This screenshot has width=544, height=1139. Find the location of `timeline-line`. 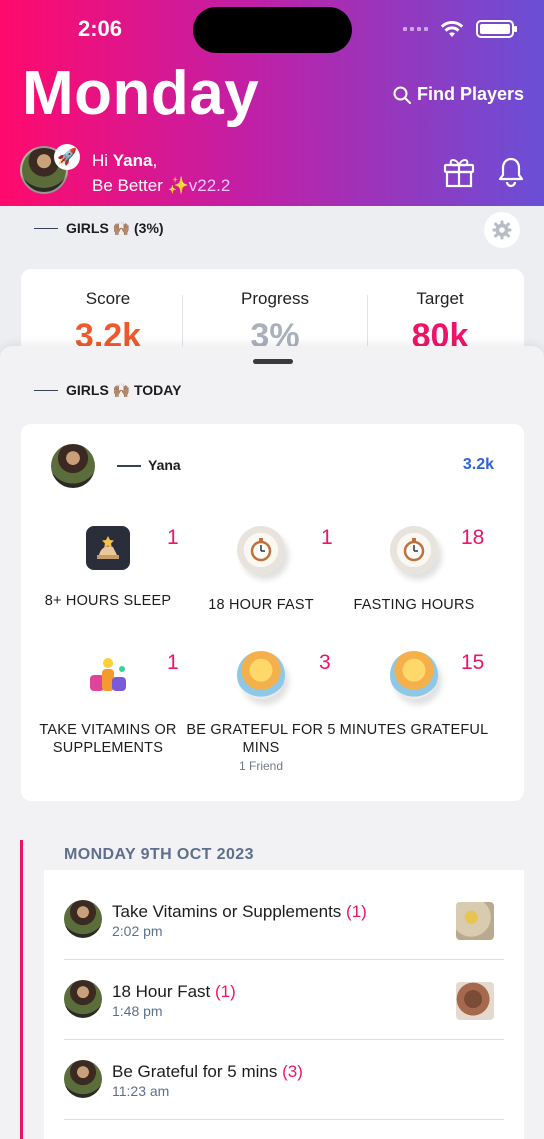

timeline-line is located at coordinates (21, 989).